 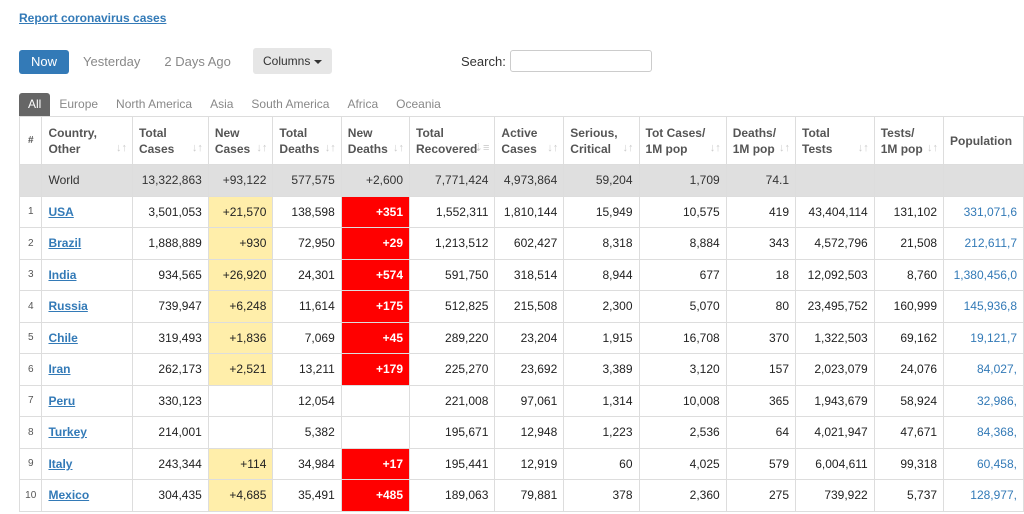 I want to click on cell-total-recovered: 1,552,311, so click(x=452, y=211).